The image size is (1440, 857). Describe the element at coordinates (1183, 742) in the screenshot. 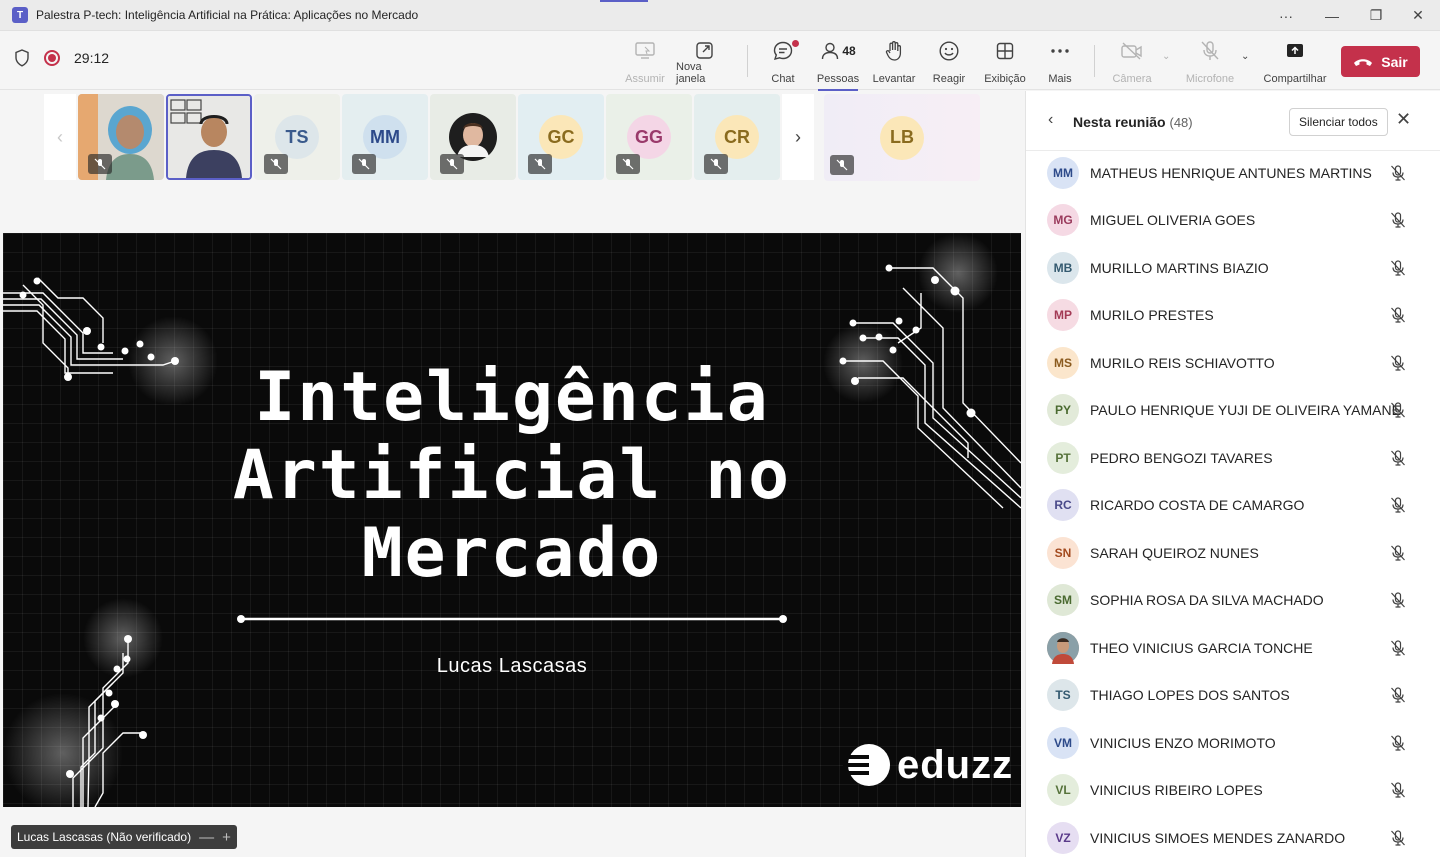

I see `participant-name: VINICIUS ENZO MORIMOTO` at that location.